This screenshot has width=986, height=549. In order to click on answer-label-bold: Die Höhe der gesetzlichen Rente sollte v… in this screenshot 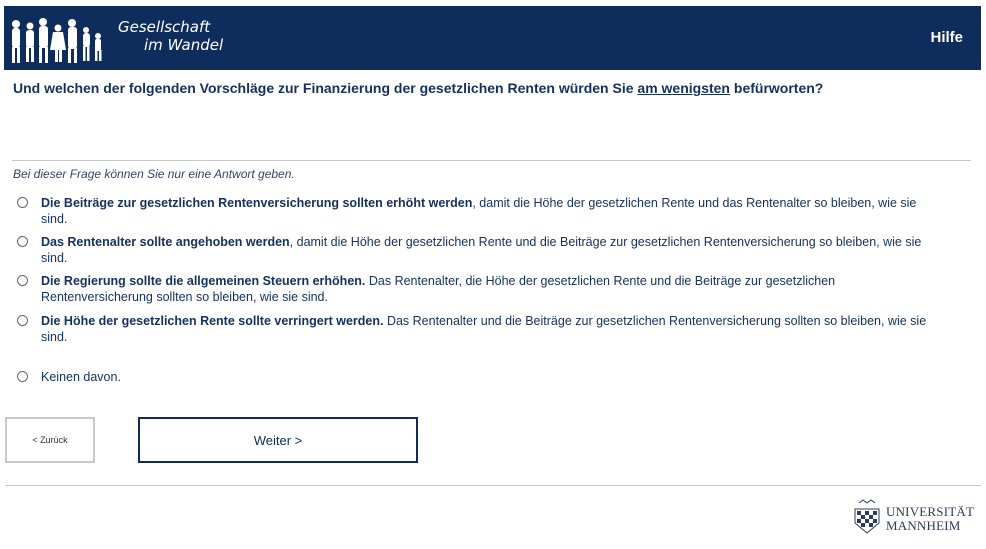, I will do `click(212, 321)`.